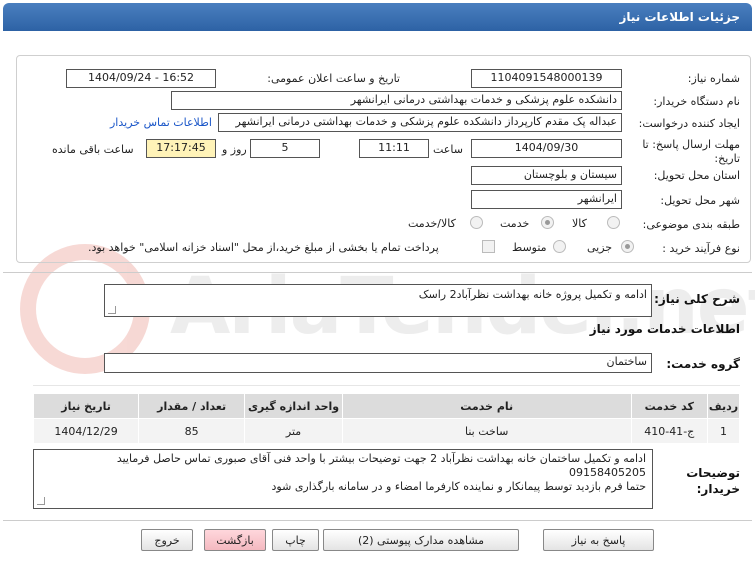 This screenshot has height=566, width=755. What do you see at coordinates (293, 406) in the screenshot?
I see `col-header-unit: واحد اندازه گیری` at bounding box center [293, 406].